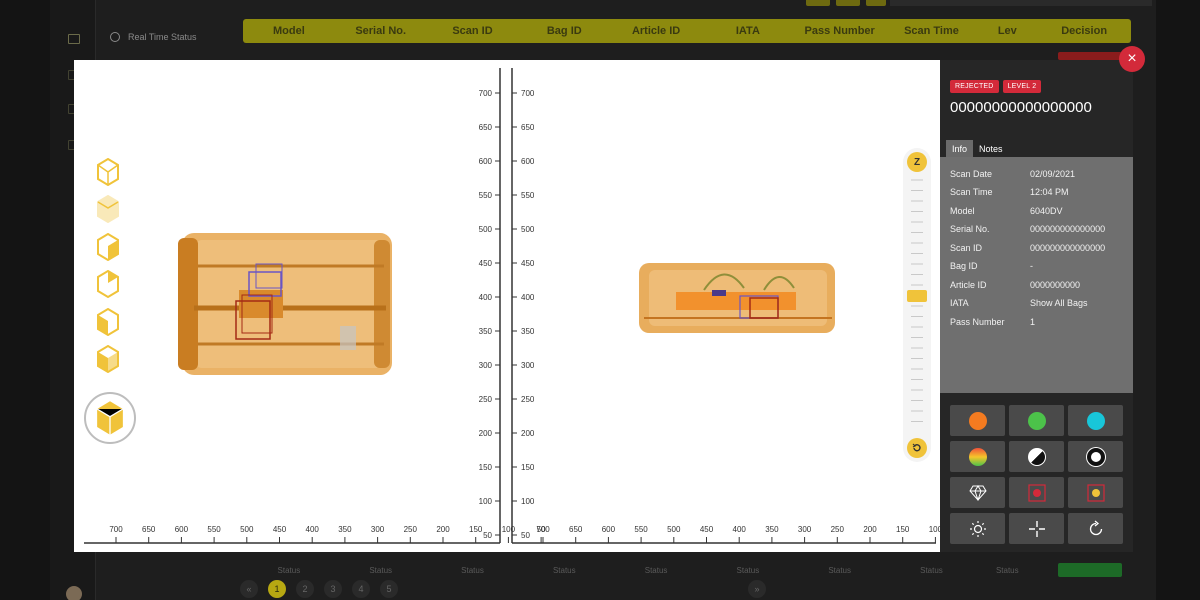 The height and width of the screenshot is (600, 1200). I want to click on diamond-icon, so click(977, 492).